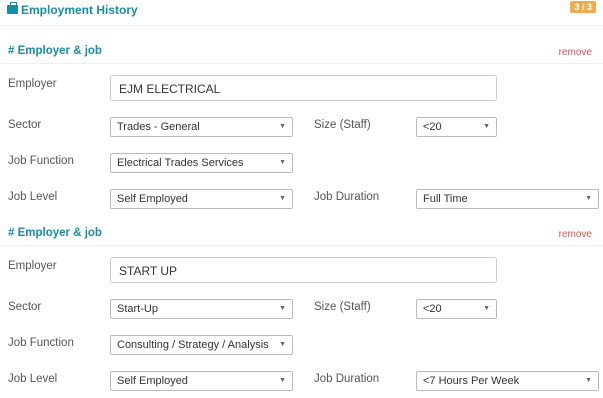  Describe the element at coordinates (137, 309) in the screenshot. I see `sector-select-value: Start-Up` at that location.